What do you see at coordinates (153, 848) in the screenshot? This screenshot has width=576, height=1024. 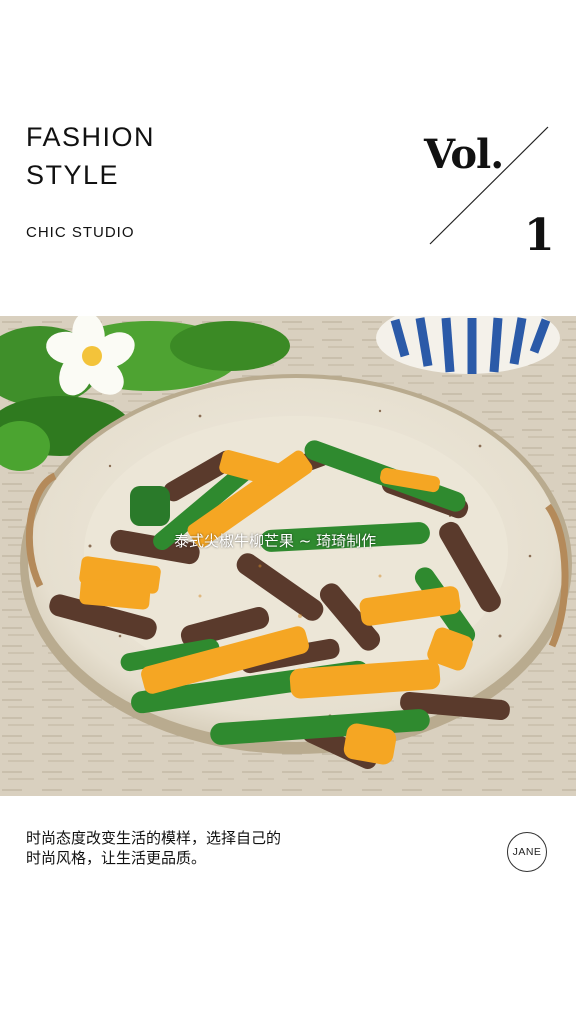 I see `tagline: 时尚态度改变生活的模样，选择自己的 时尚风格，让生活更品质。` at bounding box center [153, 848].